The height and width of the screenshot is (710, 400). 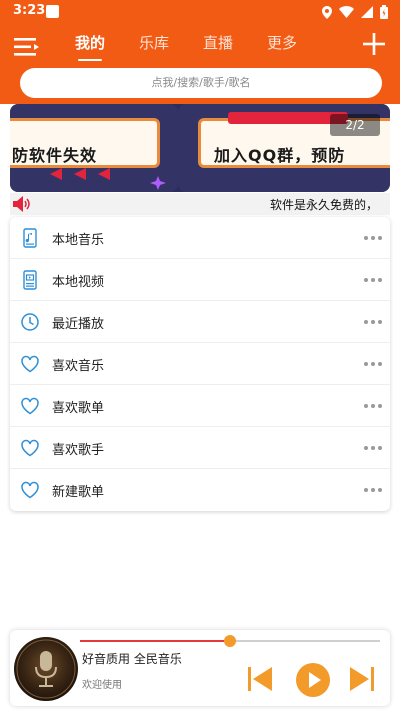 What do you see at coordinates (90, 48) in the screenshot?
I see `tab-mine: 我的` at bounding box center [90, 48].